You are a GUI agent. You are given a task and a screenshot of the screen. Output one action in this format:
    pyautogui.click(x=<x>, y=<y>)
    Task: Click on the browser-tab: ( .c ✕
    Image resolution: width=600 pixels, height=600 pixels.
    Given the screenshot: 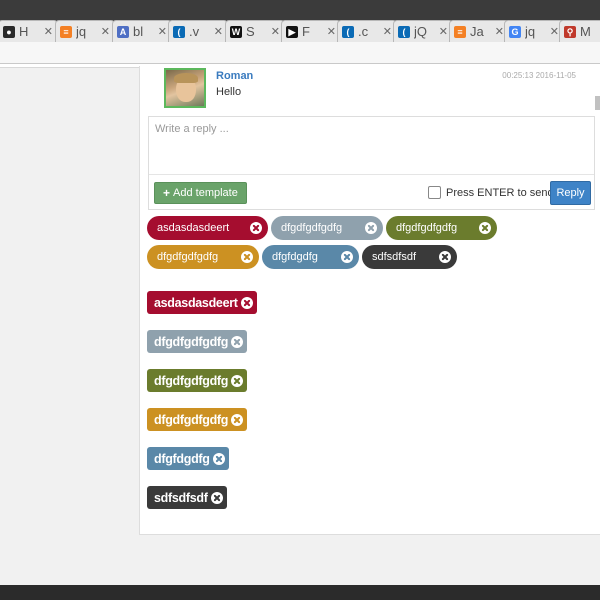 What is the action you would take?
    pyautogui.click(x=367, y=31)
    